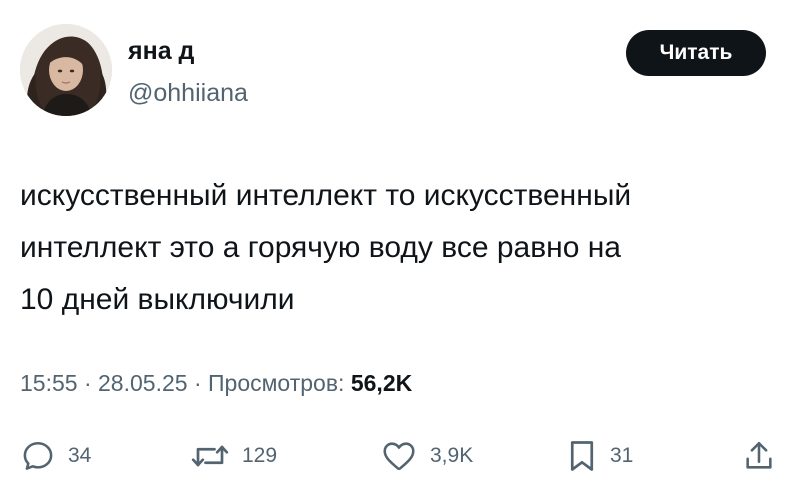 This screenshot has width=800, height=492. Describe the element at coordinates (210, 456) in the screenshot. I see `retweet-icon` at that location.